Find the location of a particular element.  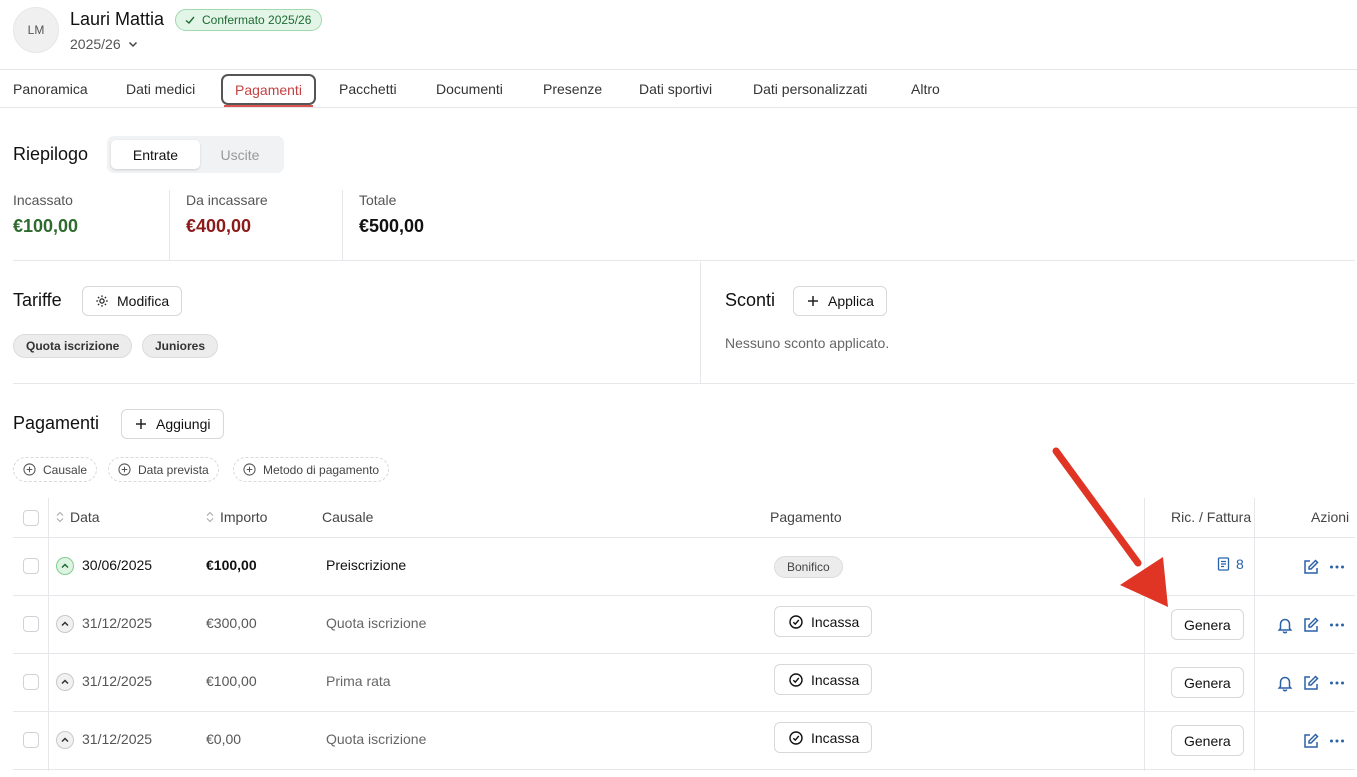

annotation-arrow-icon is located at coordinates (1110, 527).